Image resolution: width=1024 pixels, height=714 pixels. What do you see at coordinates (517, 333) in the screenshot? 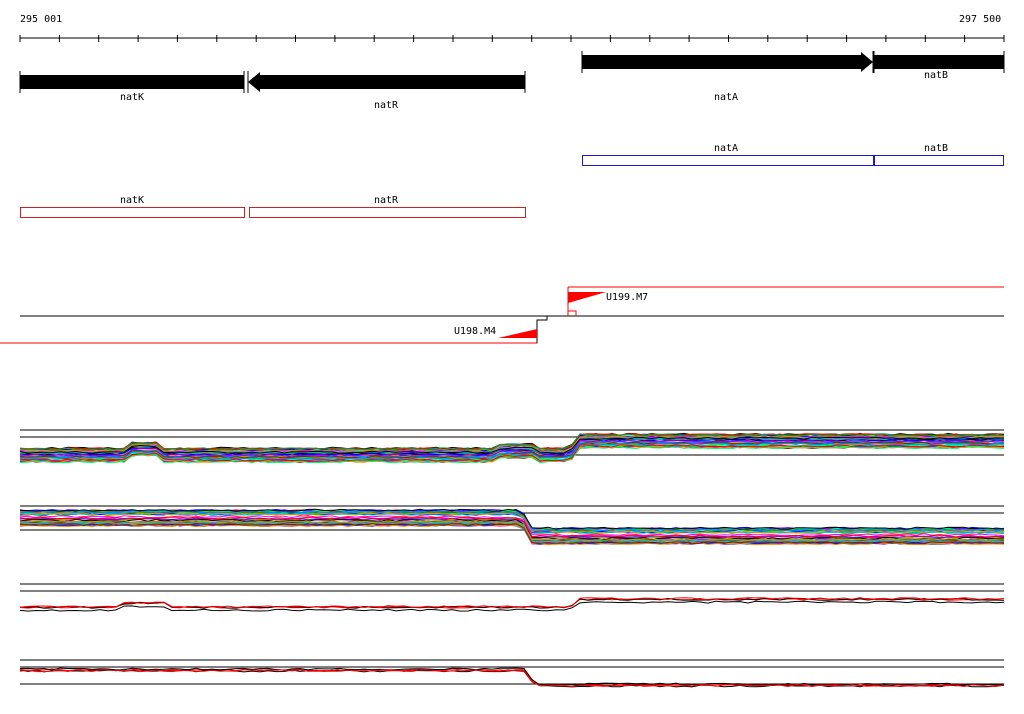
I see `terminator-triangle-U198` at bounding box center [517, 333].